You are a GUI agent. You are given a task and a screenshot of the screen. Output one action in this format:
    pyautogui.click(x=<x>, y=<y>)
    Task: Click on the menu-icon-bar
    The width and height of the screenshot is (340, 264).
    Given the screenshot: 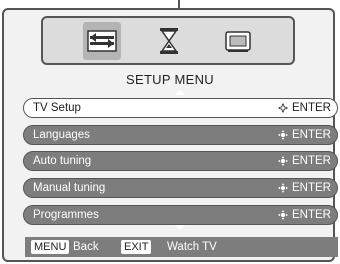 What is the action you would take?
    pyautogui.click(x=168, y=40)
    